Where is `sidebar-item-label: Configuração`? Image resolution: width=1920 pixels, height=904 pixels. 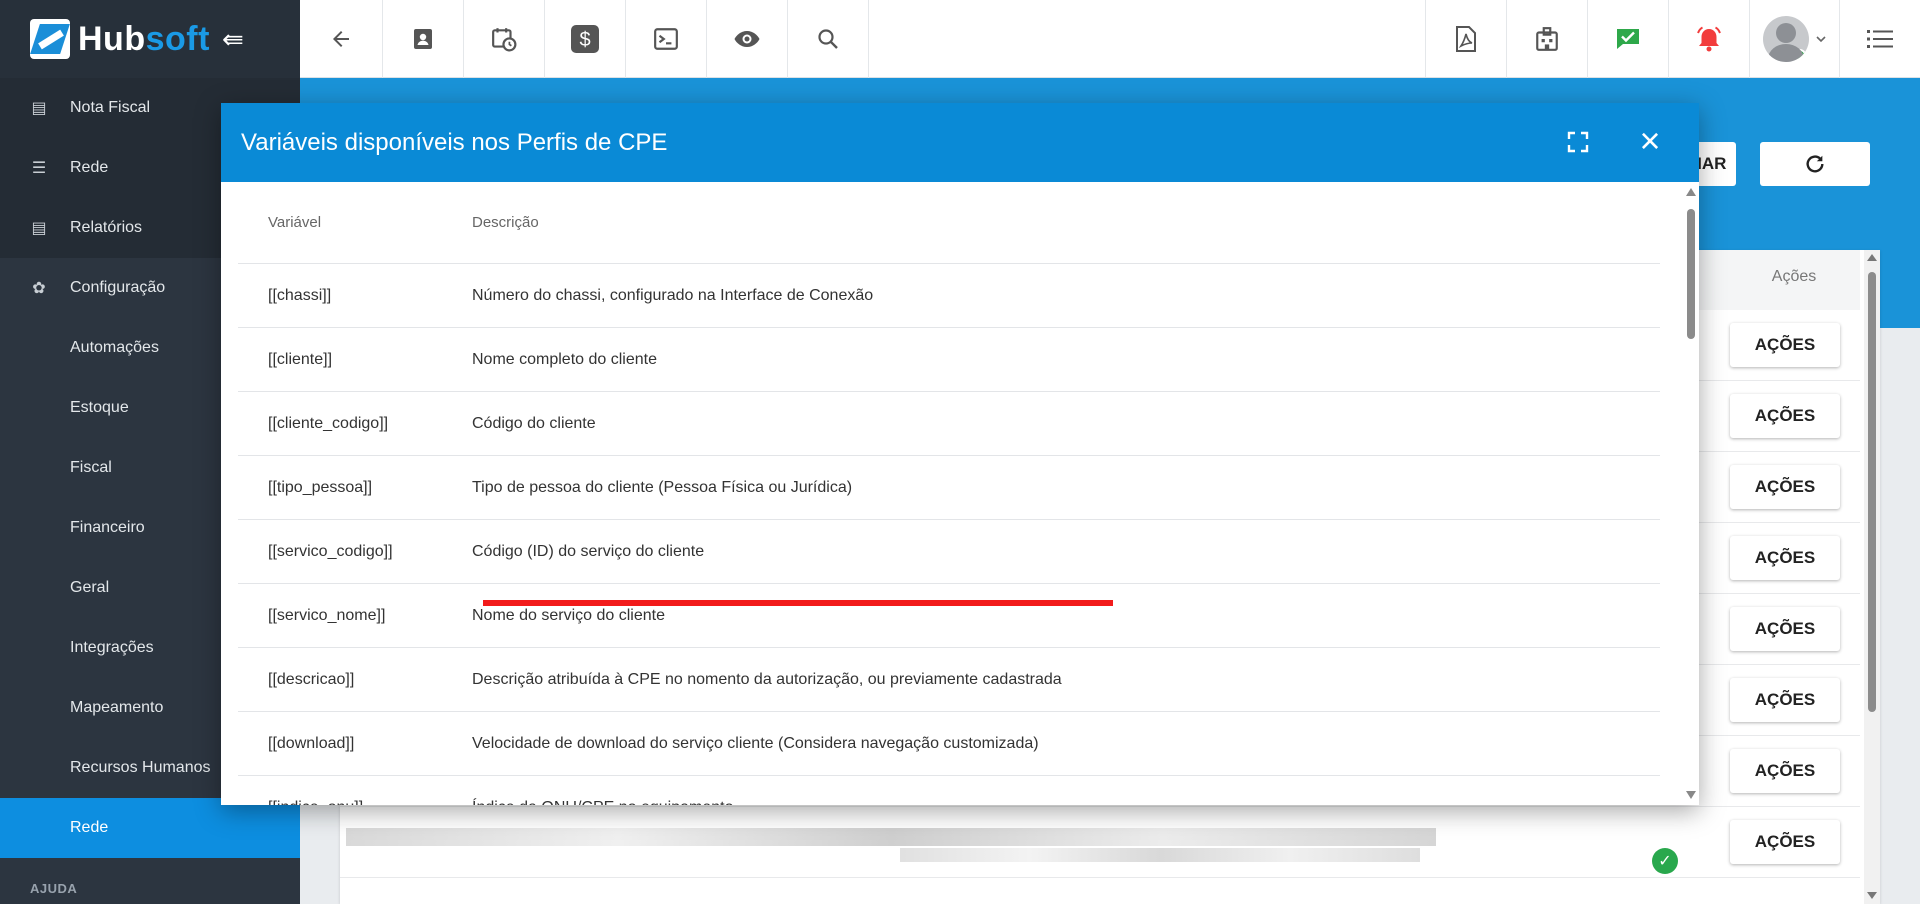 sidebar-item-label: Configuração is located at coordinates (118, 287).